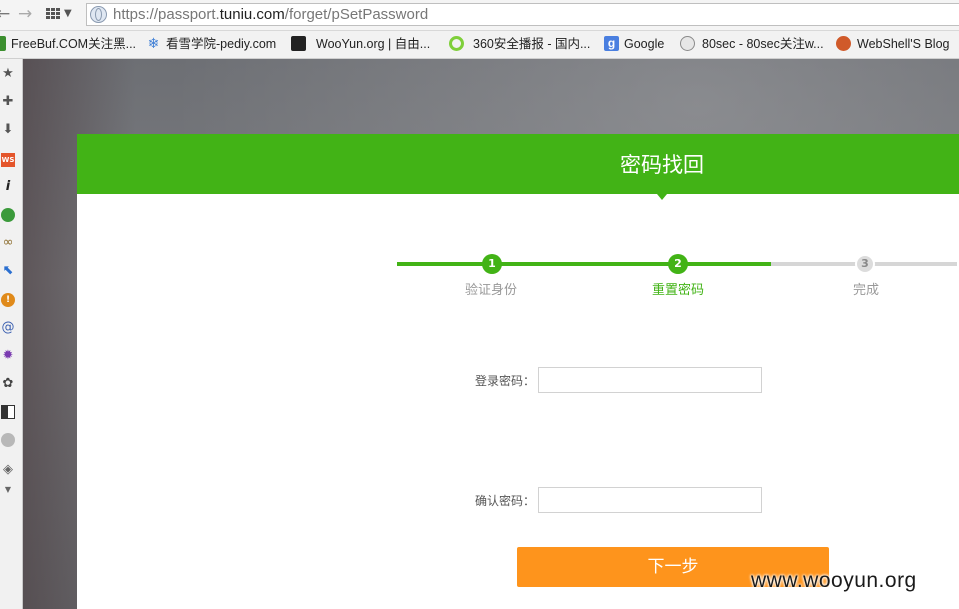  Describe the element at coordinates (8, 470) in the screenshot. I see `eraser-icon: ◈` at that location.